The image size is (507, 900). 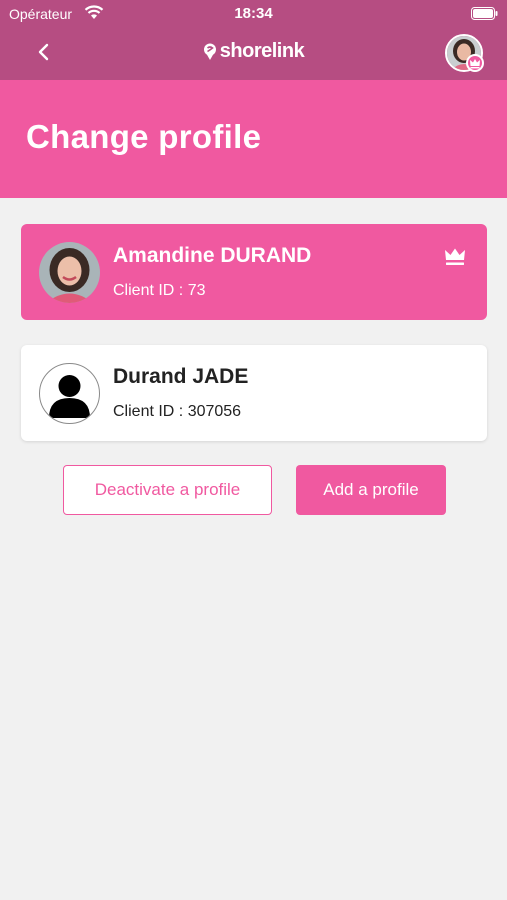 I want to click on avatar-photo, so click(x=69, y=272).